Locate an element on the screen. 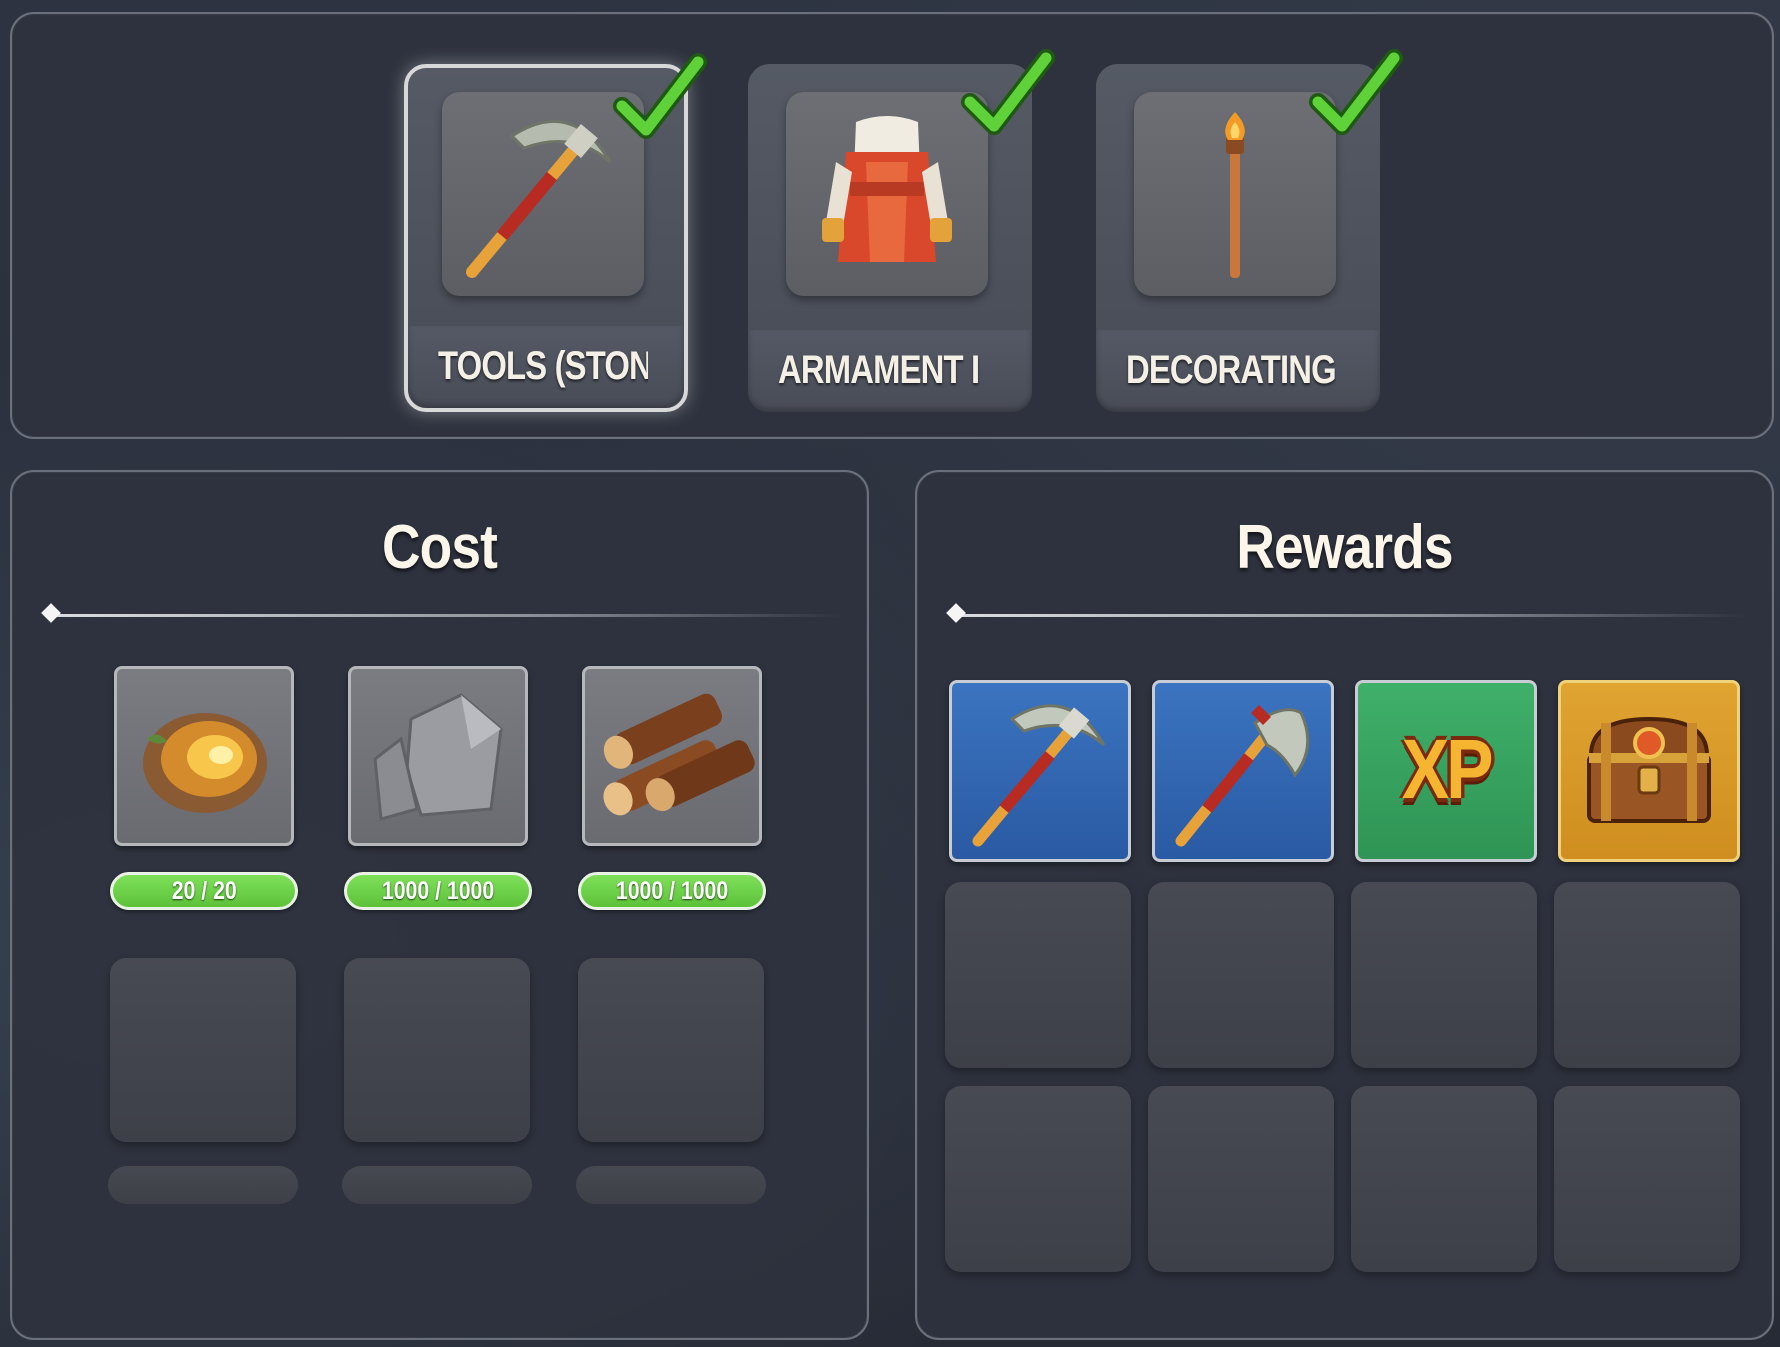  recipe-label-bar: DECORATING I is located at coordinates (1238, 371).